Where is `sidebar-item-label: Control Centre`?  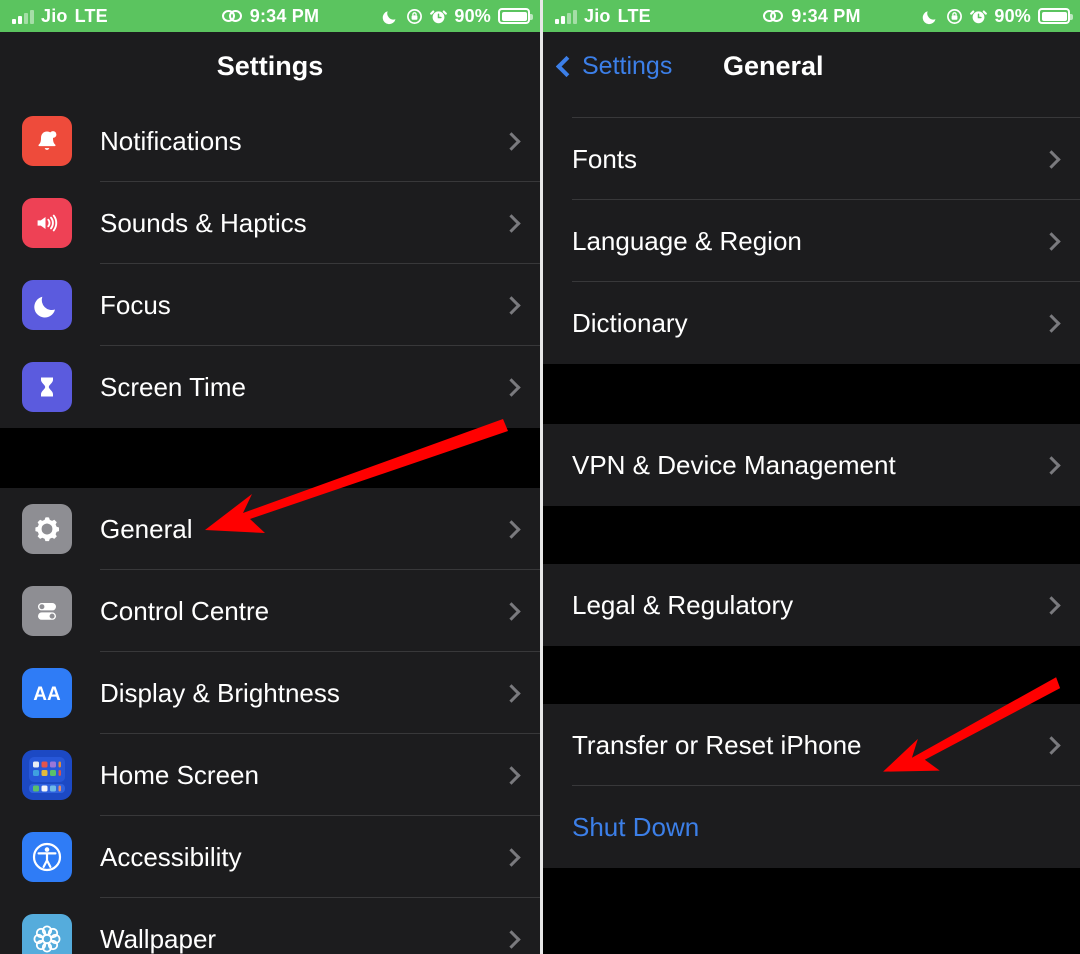 sidebar-item-label: Control Centre is located at coordinates (185, 610).